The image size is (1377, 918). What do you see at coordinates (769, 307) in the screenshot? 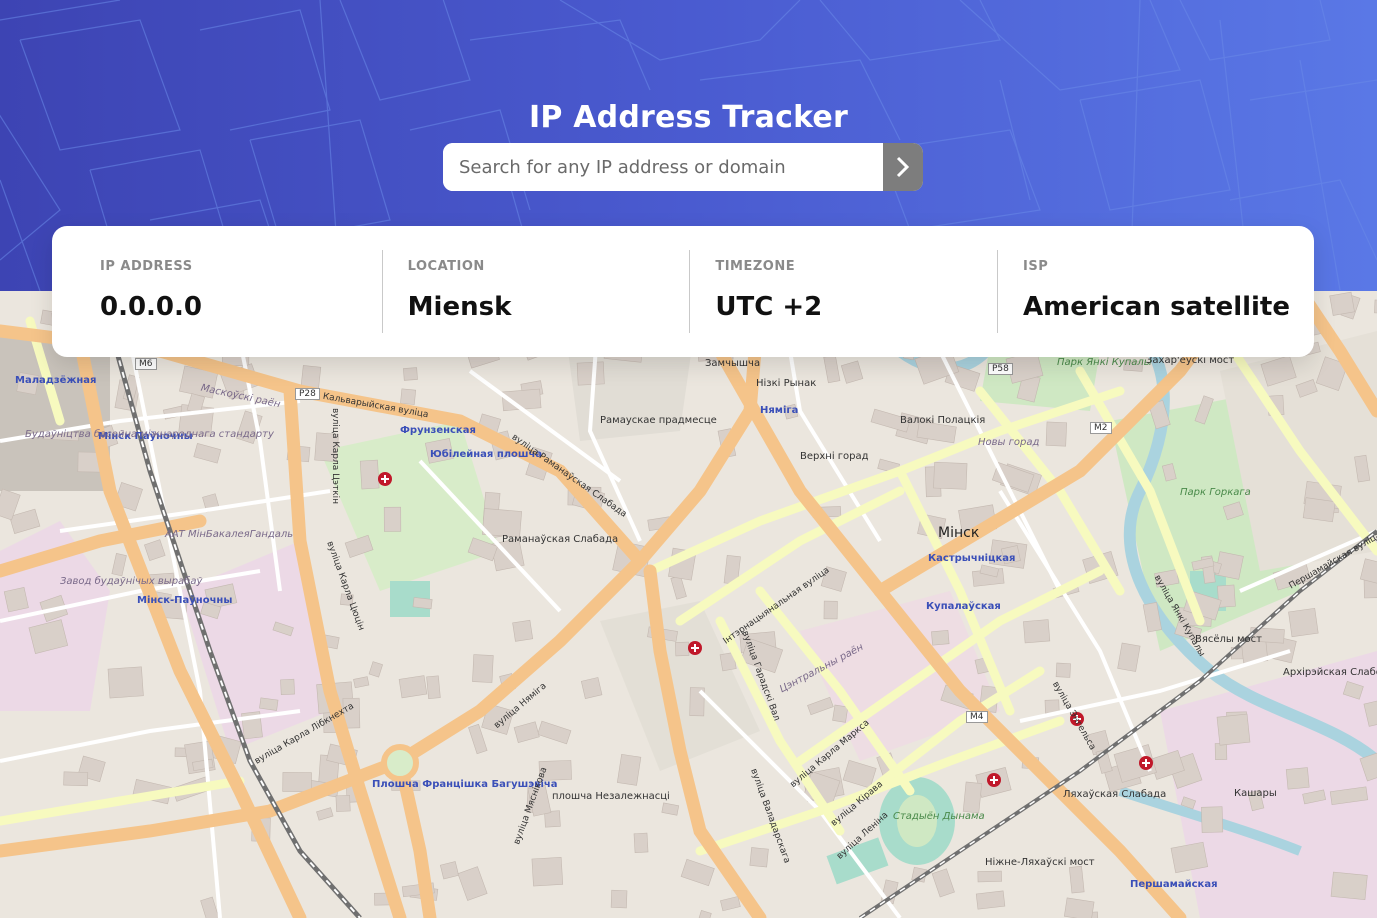
I see `timezone-value: UTC +2` at bounding box center [769, 307].